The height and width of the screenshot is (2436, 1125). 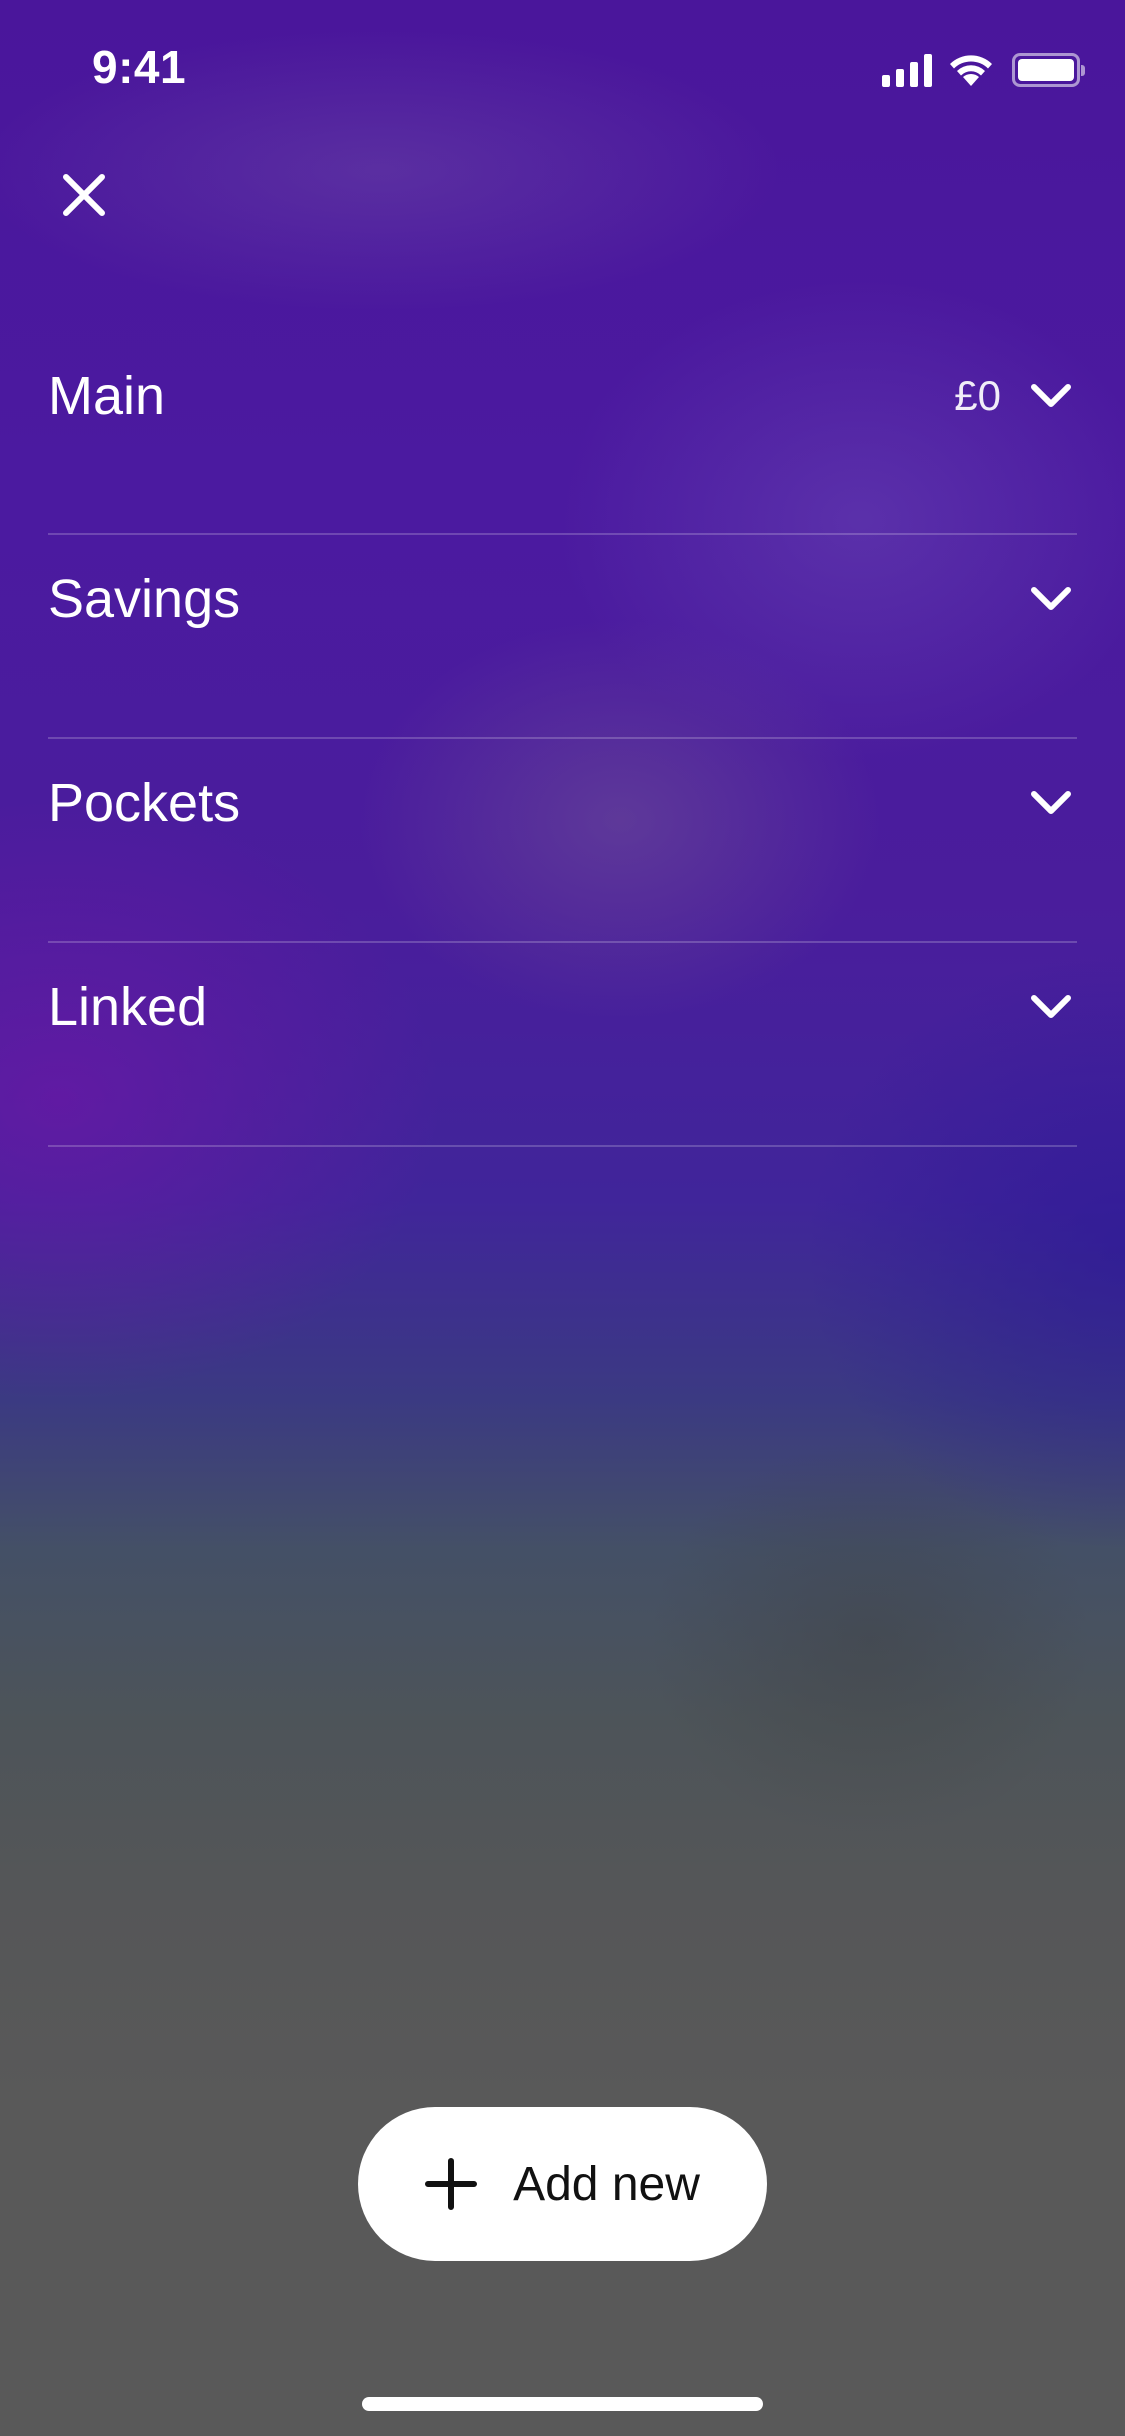 What do you see at coordinates (128, 1007) in the screenshot?
I see `account-name: Linked` at bounding box center [128, 1007].